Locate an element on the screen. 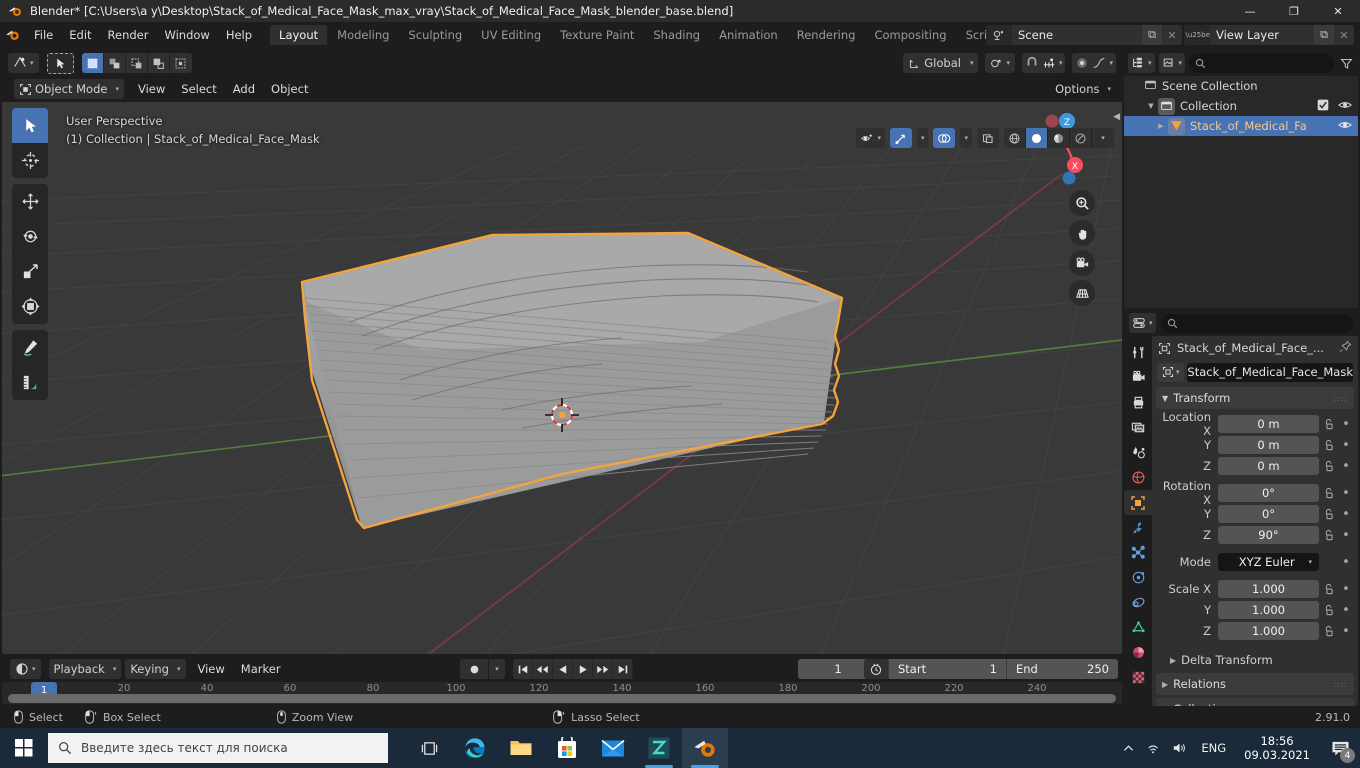 Image resolution: width=1360 pixels, height=768 pixels. maximize-button: ❐ is located at coordinates (1294, 11).